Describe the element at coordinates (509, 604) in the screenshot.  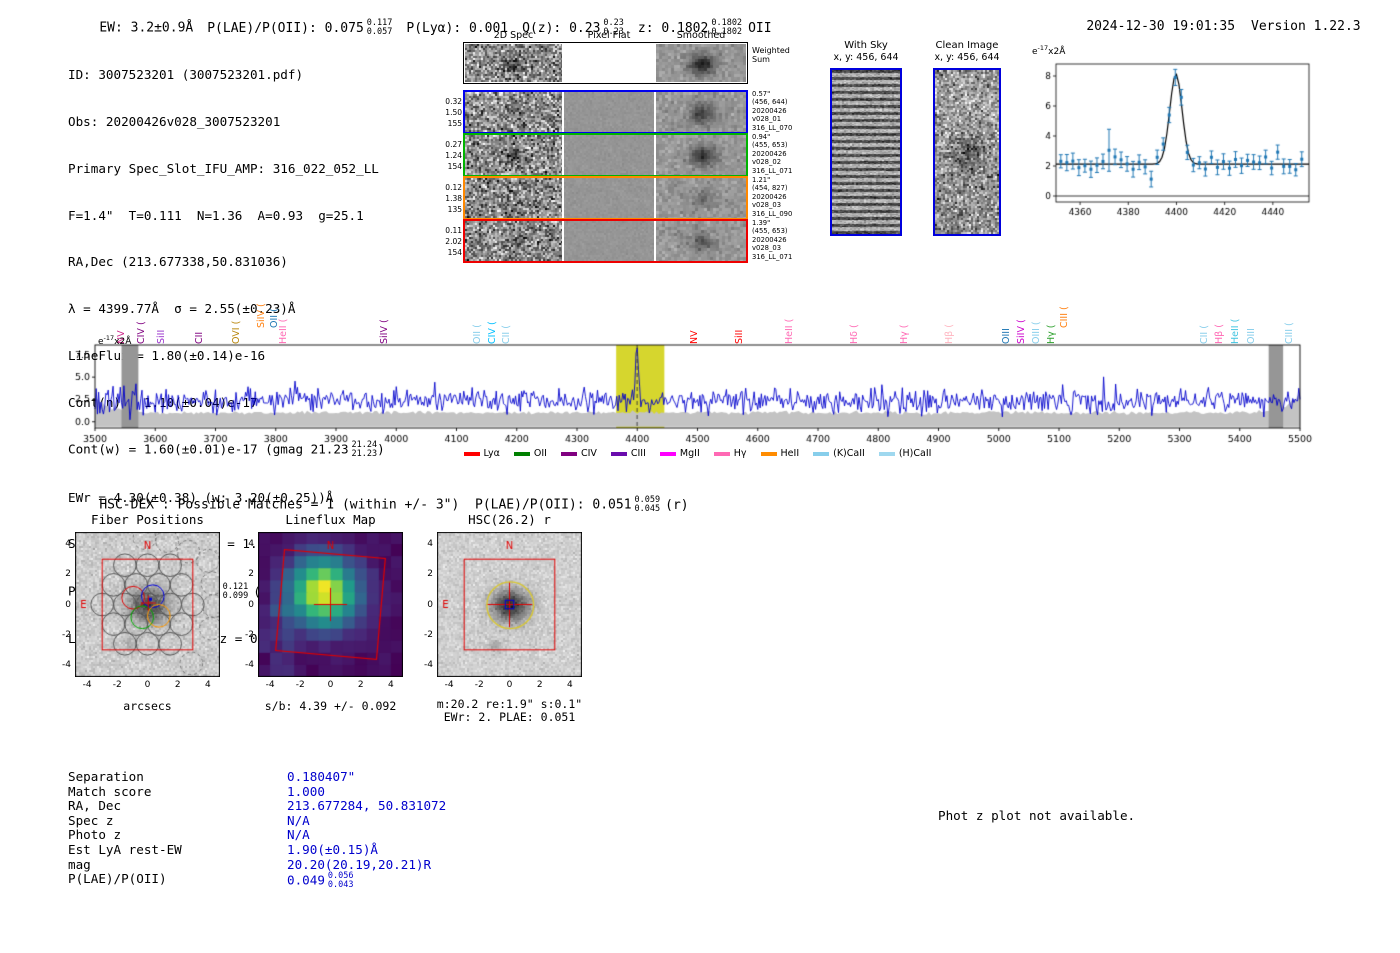
I see `hsc-cutout-image` at that location.